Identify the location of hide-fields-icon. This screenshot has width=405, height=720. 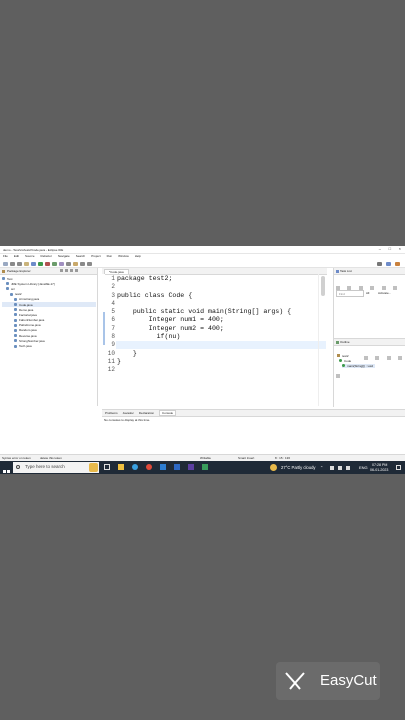
(377, 358).